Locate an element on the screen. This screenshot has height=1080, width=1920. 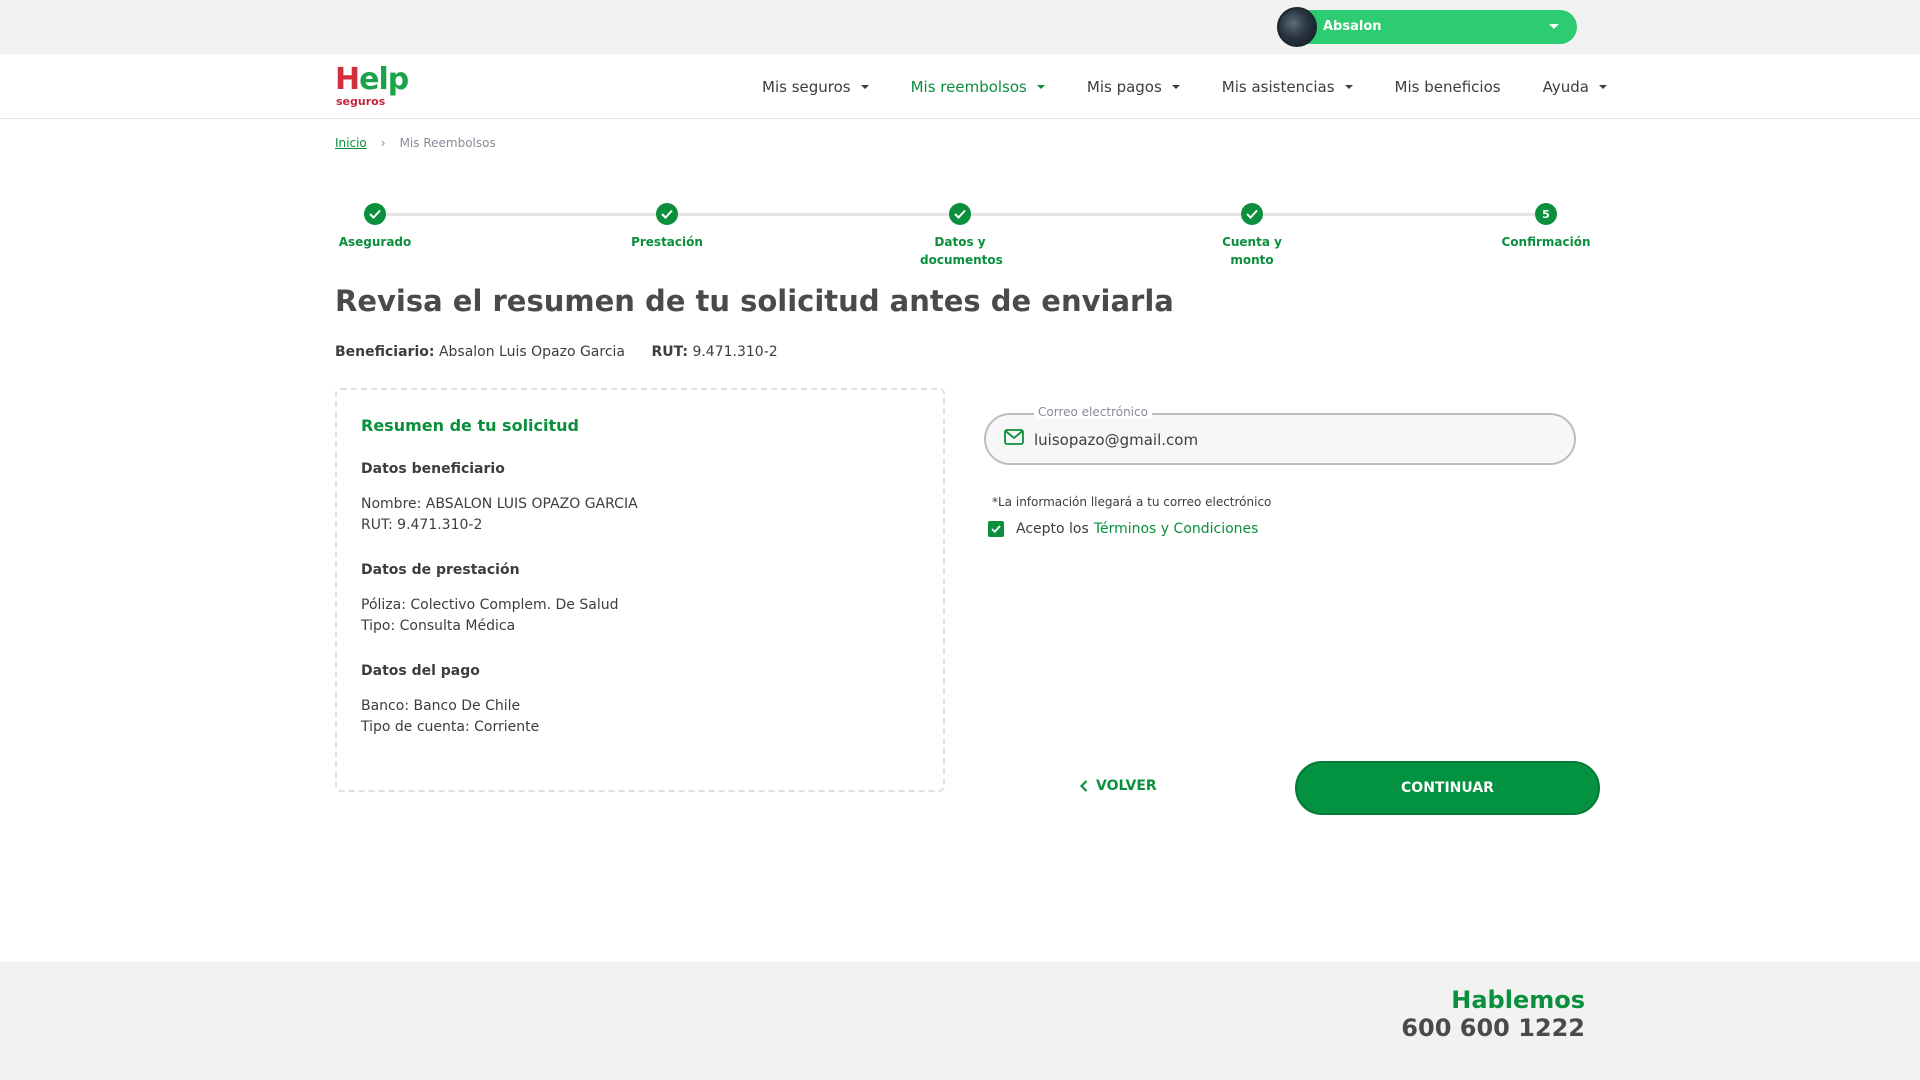
summary-title: Resumen de tu solicitud is located at coordinates (470, 425).